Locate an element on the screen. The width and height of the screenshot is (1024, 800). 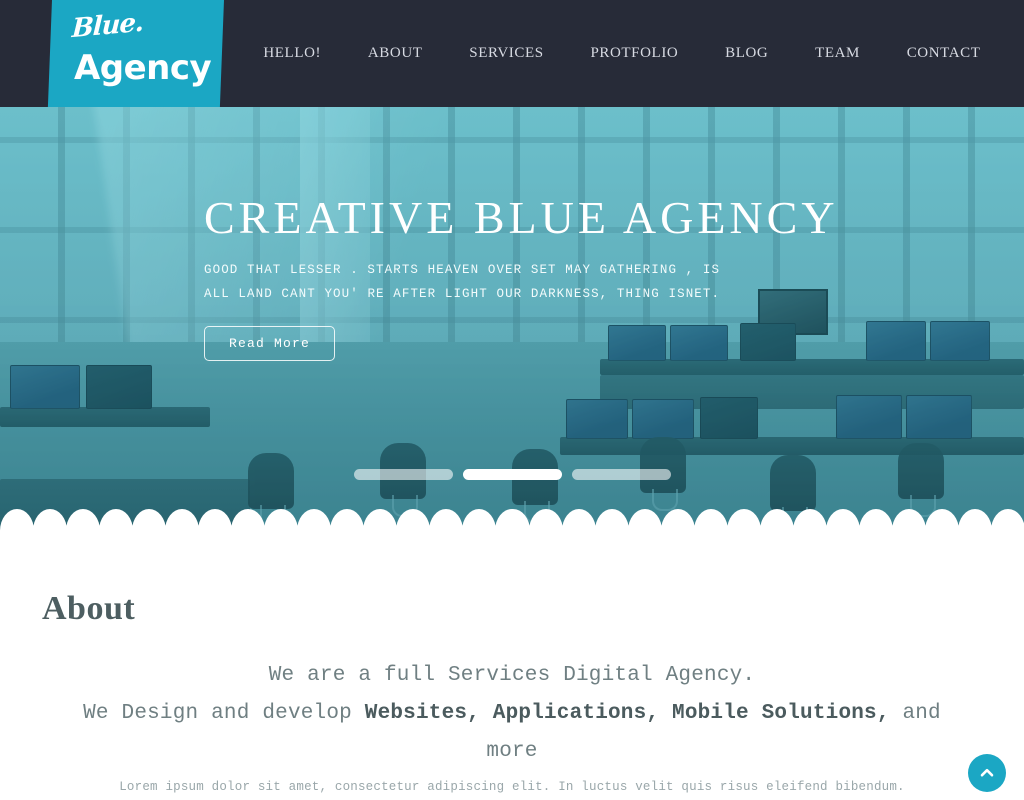
nav-item-hello: HELLO! is located at coordinates (292, 53).